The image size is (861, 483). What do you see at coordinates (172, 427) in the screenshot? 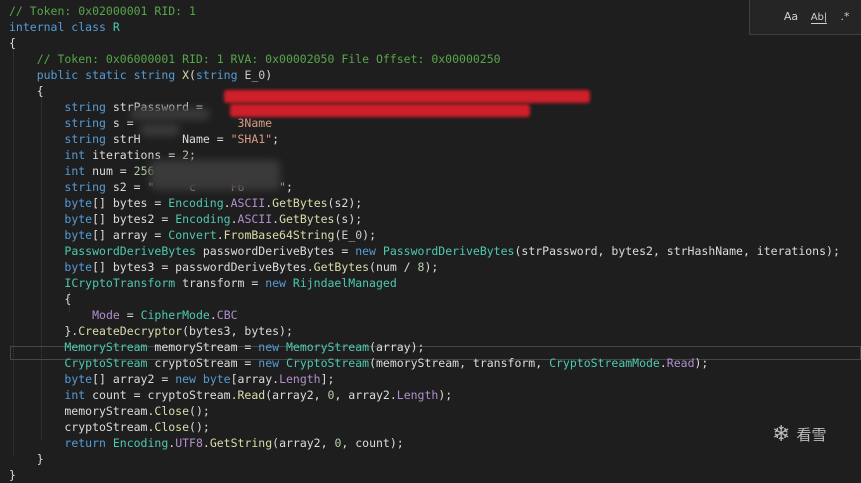
I see `code-token: Close` at bounding box center [172, 427].